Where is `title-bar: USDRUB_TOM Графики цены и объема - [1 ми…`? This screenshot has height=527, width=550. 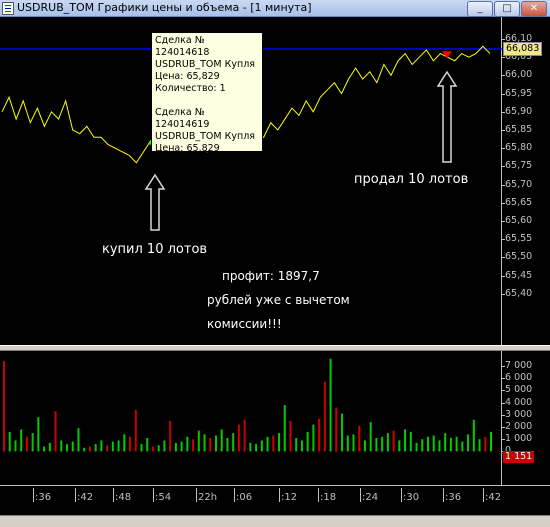 title-bar: USDRUB_TOM Графики цены и объема - [1 ми… is located at coordinates (275, 8).